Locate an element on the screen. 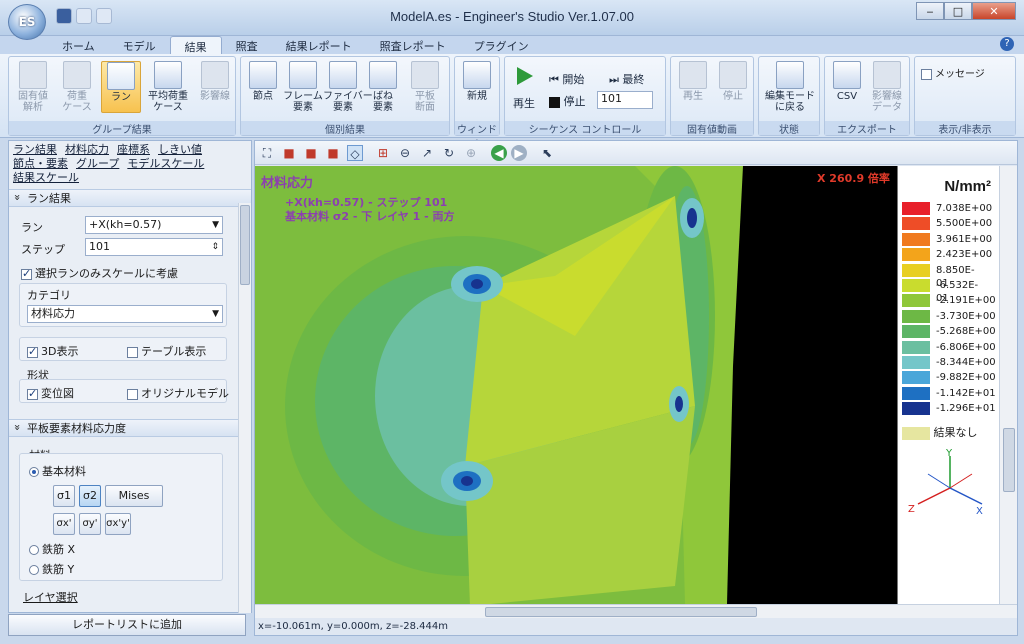 Image resolution: width=1024 pixels, height=644 pixels. rebar-y-radio: 鉄筋 Y is located at coordinates (51, 569).